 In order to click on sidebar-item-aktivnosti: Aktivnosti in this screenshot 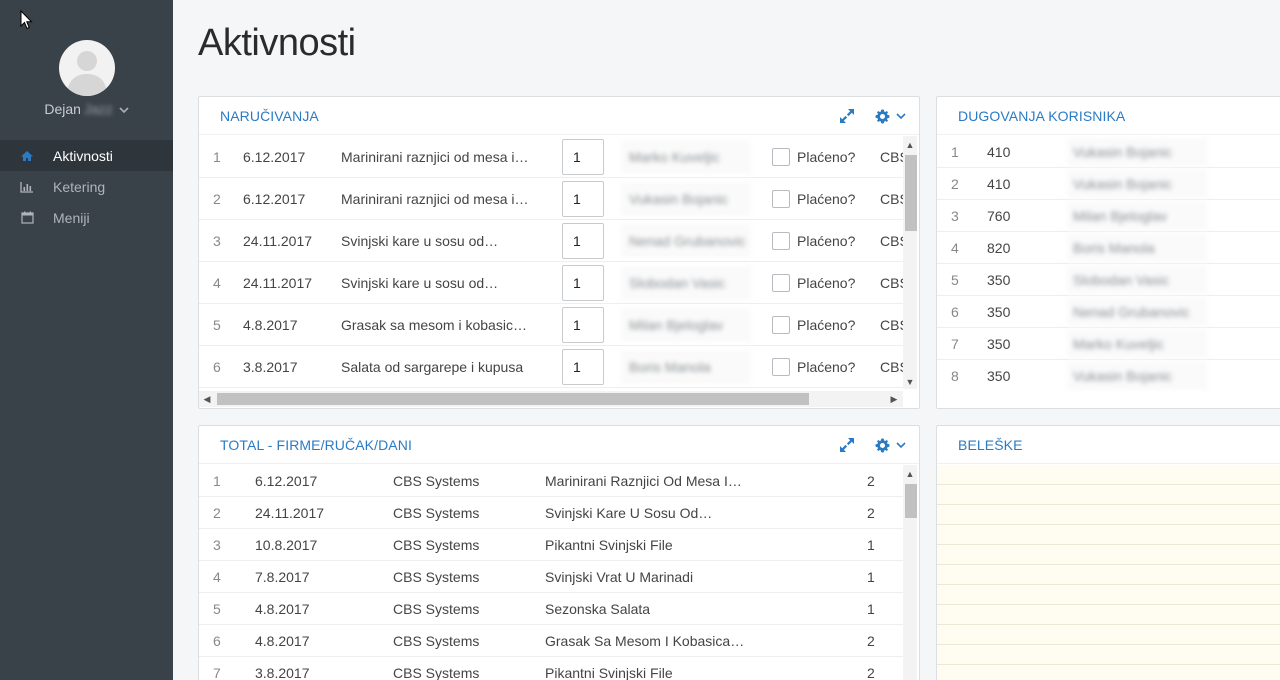, I will do `click(86, 155)`.